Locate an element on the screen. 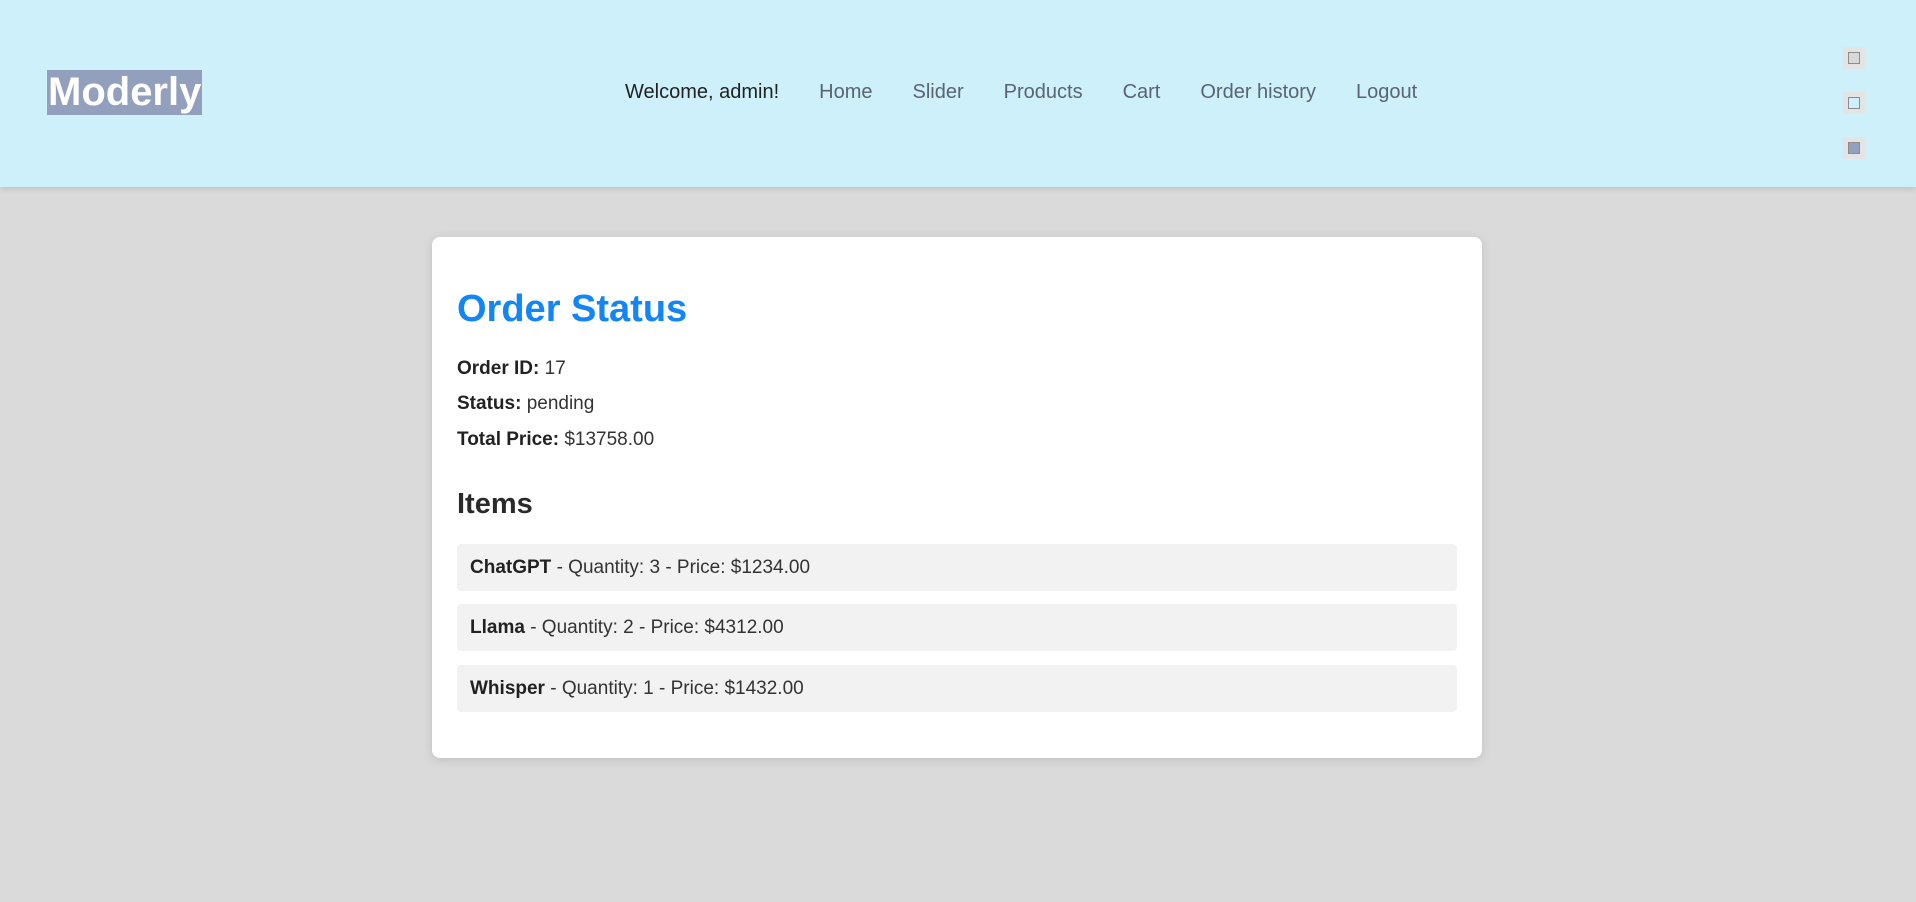  nav-logout-link: Logout is located at coordinates (1386, 92).